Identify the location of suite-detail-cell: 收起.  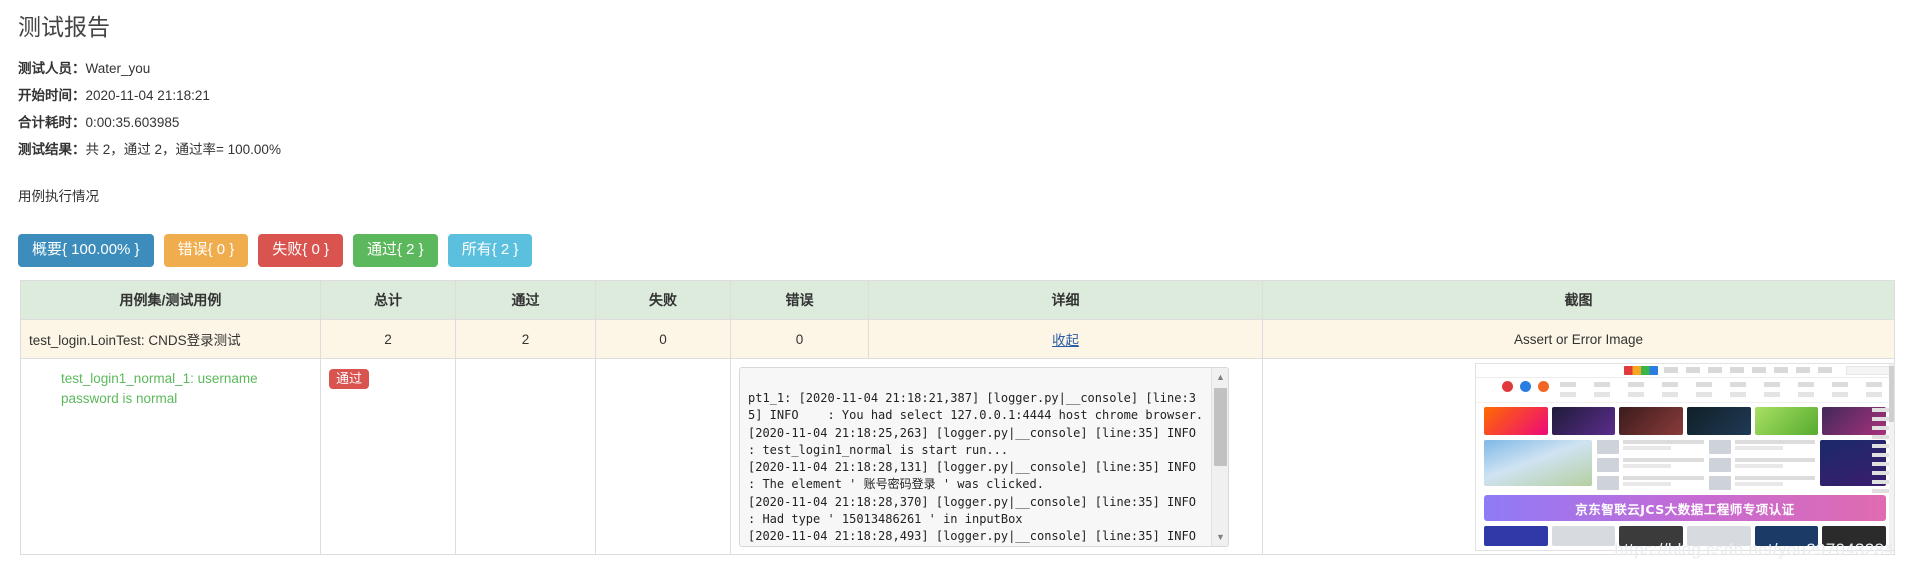
(1065, 339).